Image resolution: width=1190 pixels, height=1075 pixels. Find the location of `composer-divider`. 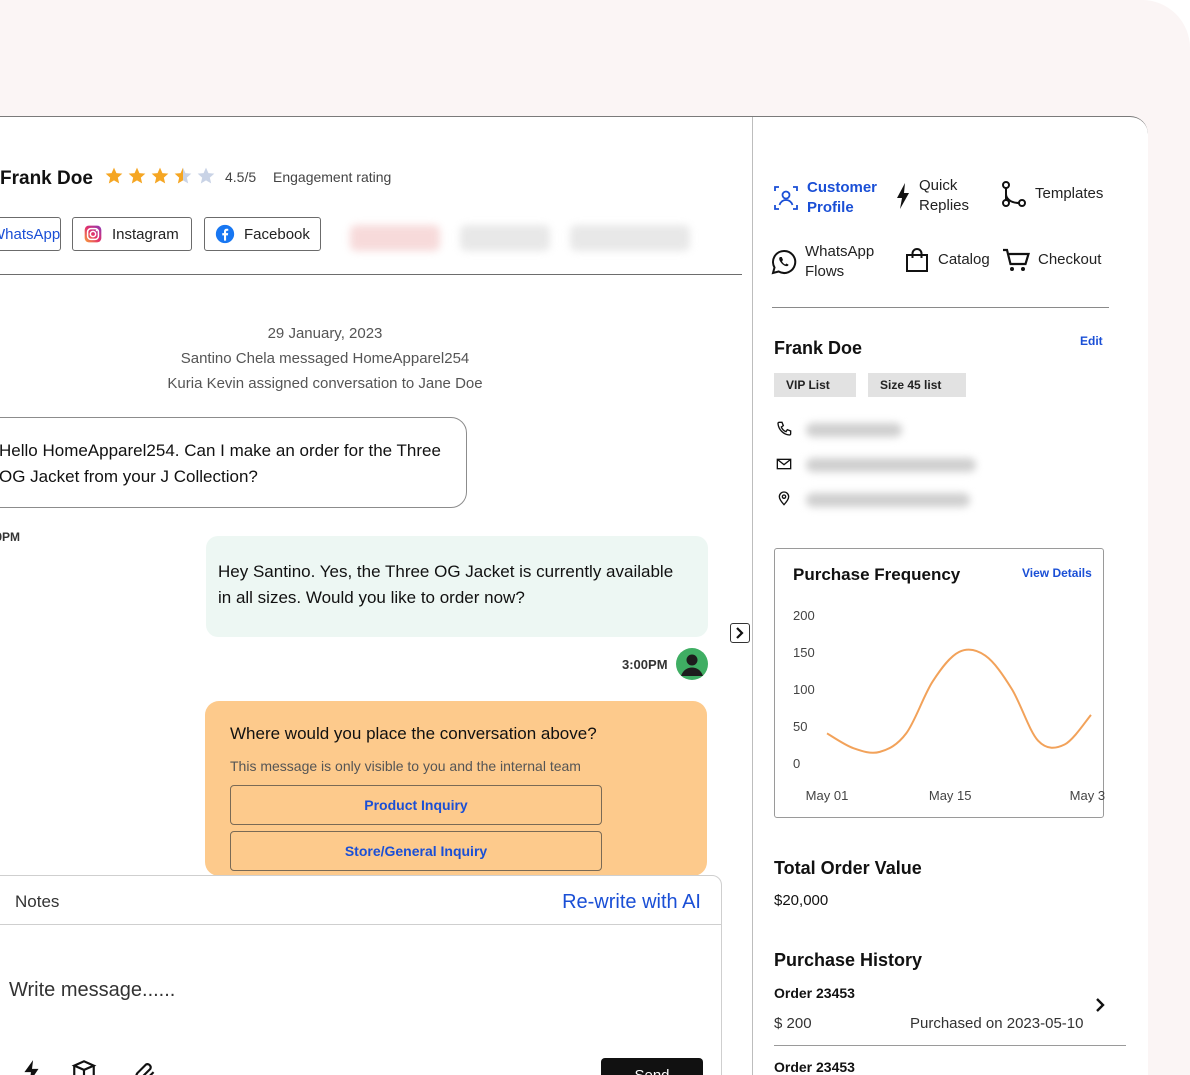

composer-divider is located at coordinates (360, 924).